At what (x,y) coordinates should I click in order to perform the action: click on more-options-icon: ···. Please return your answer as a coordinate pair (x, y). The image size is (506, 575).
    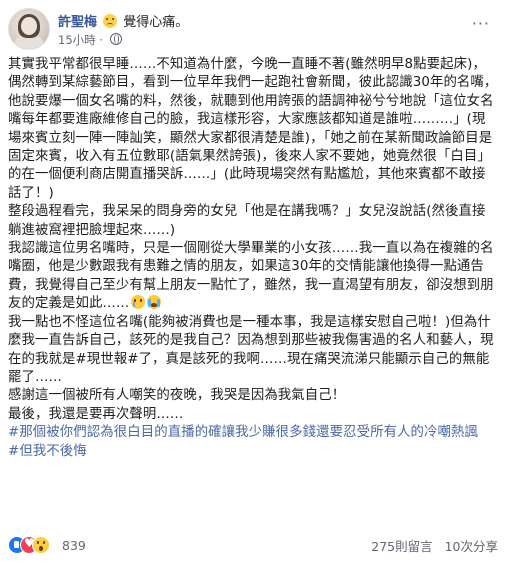
    Looking at the image, I should click on (481, 23).